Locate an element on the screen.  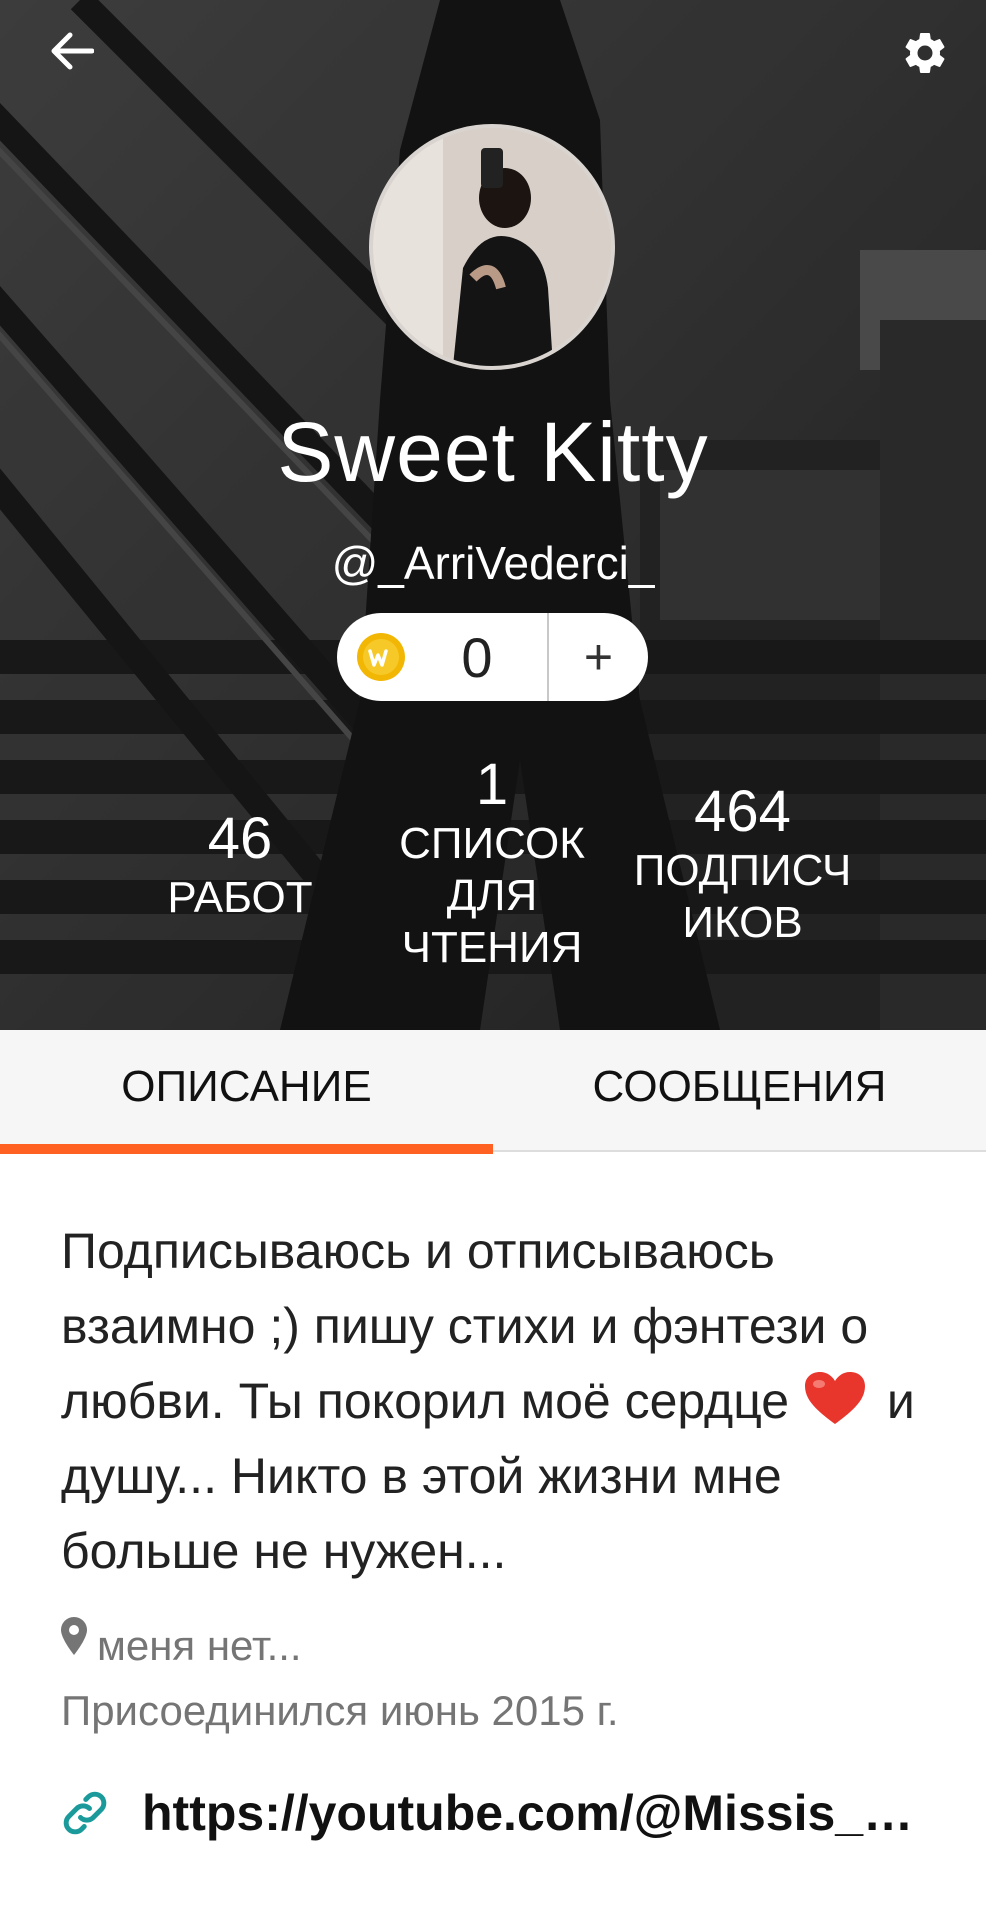
avatar is located at coordinates (492, 247).